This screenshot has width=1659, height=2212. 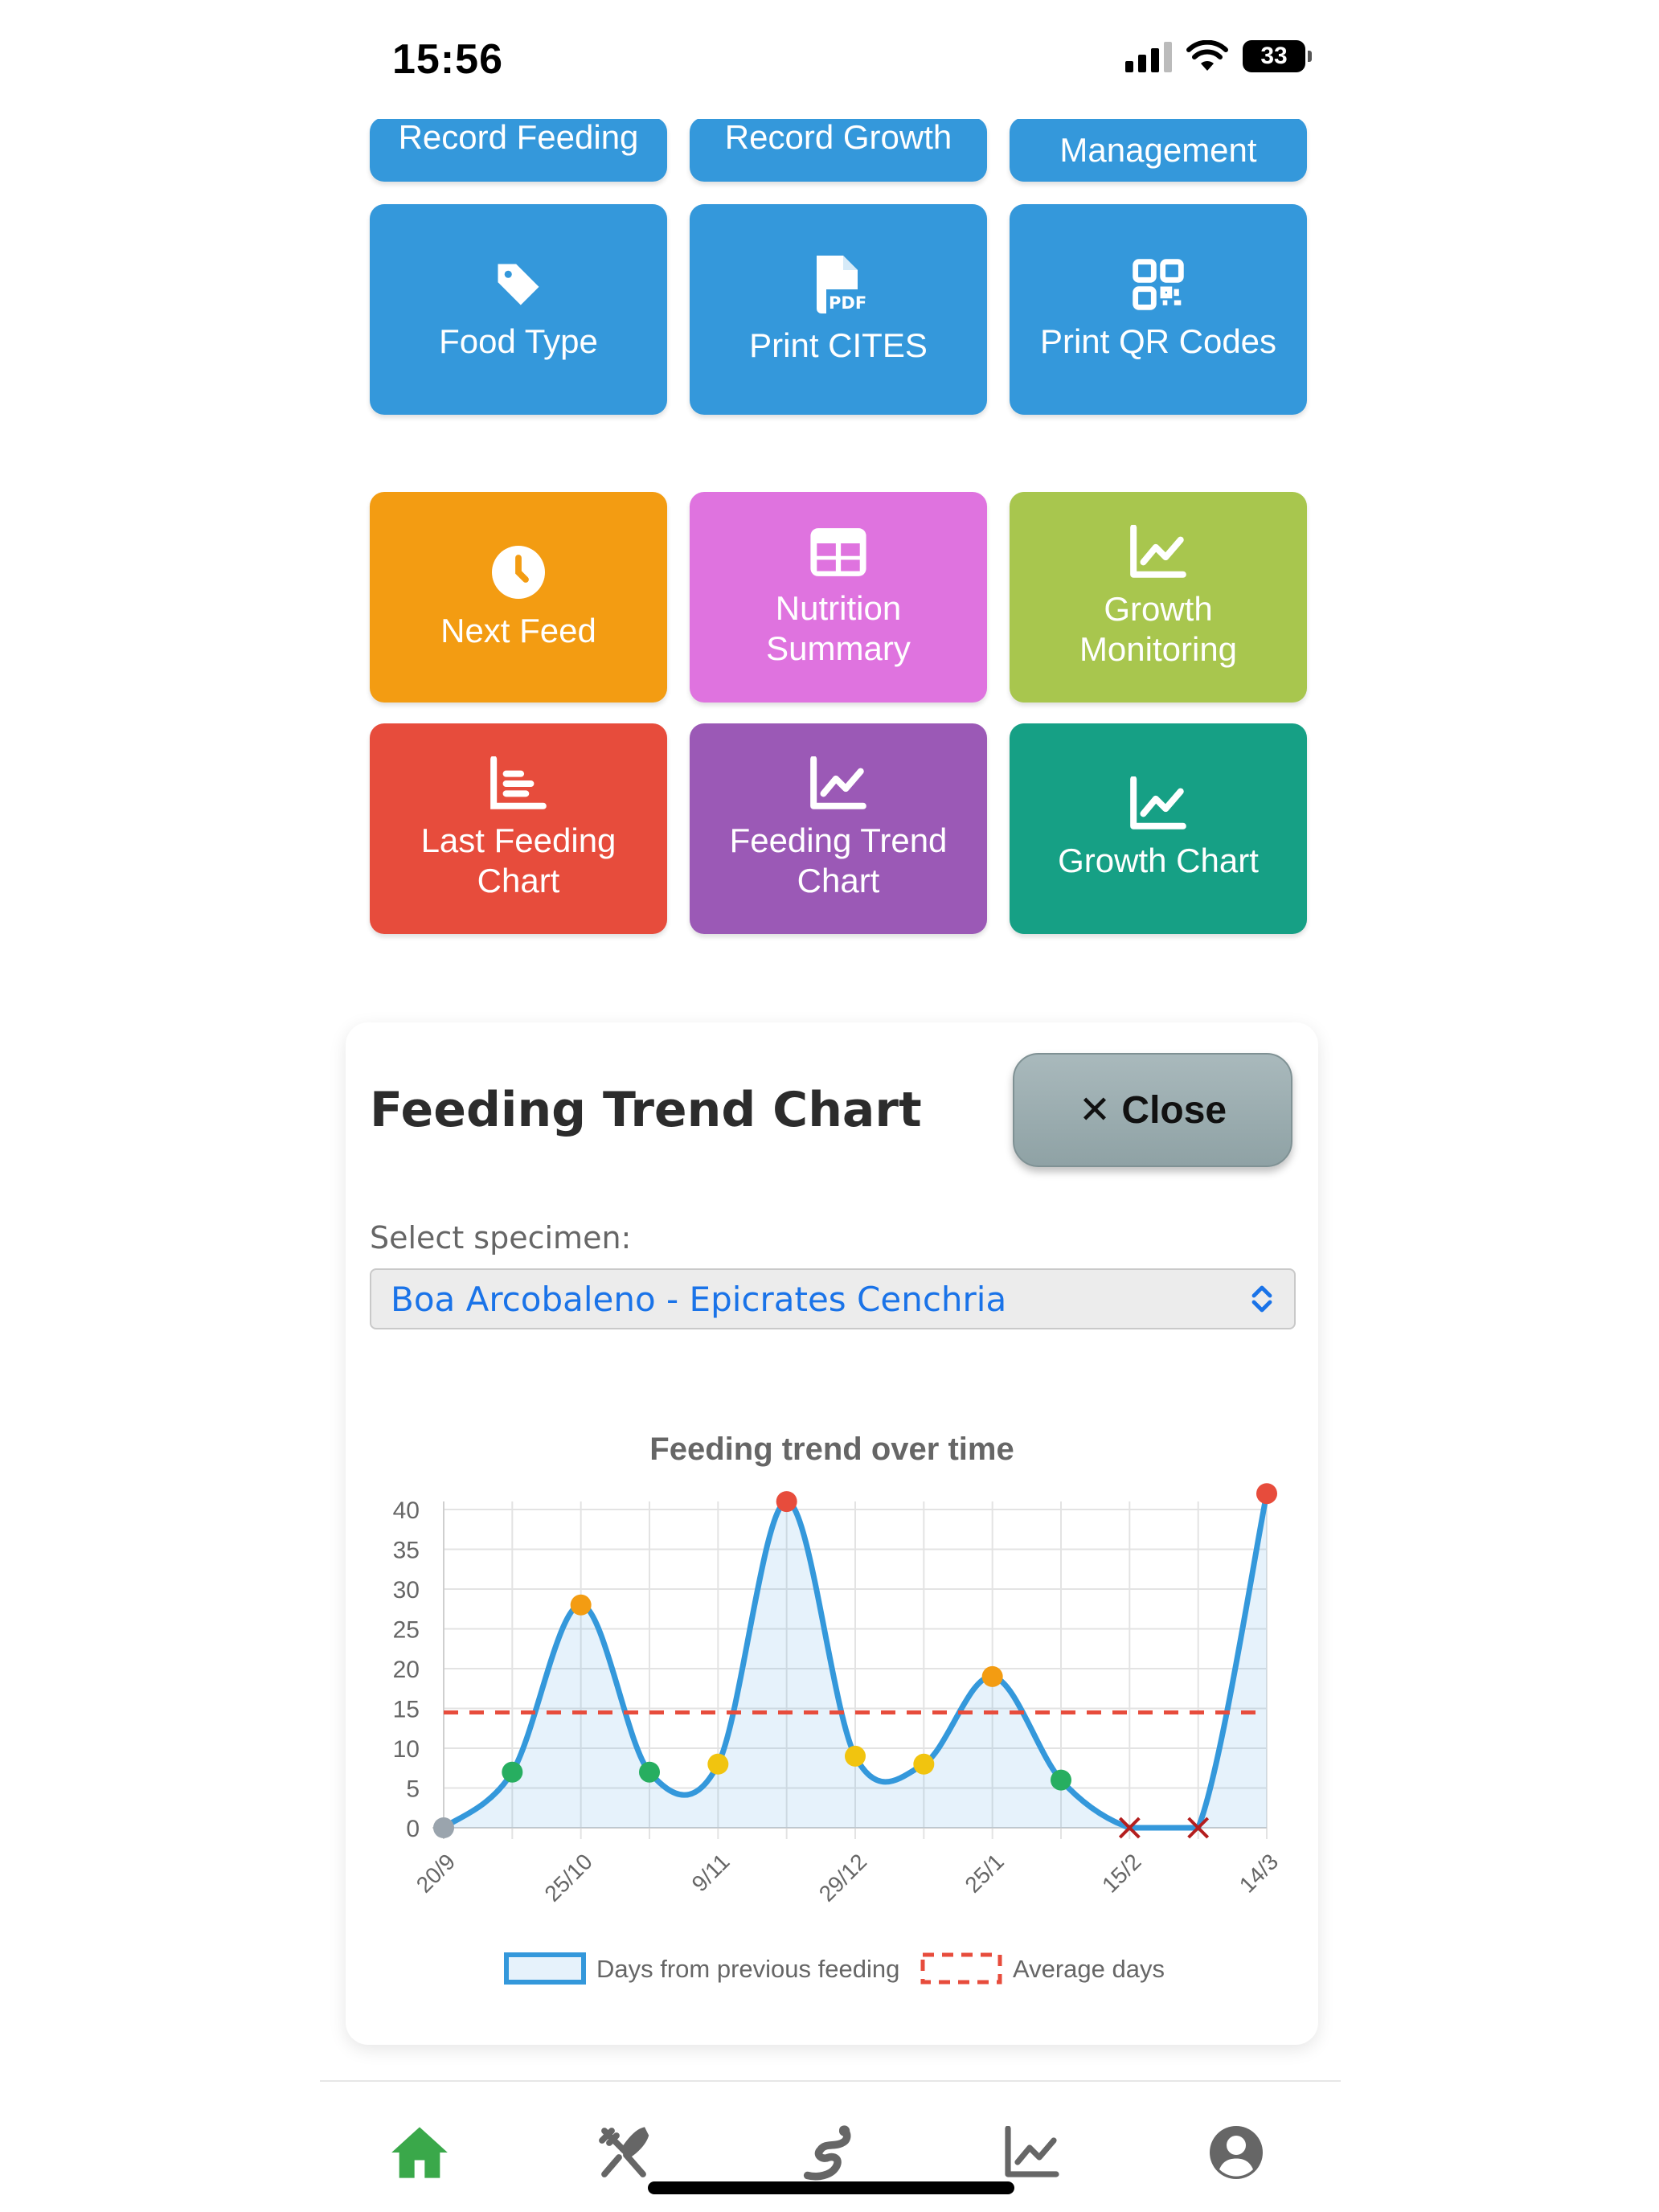 I want to click on food-type-tile: Food Type, so click(x=518, y=309).